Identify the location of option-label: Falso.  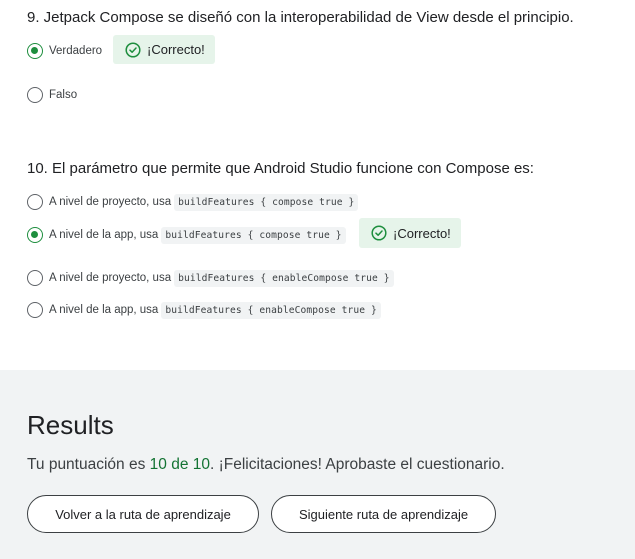
(63, 95).